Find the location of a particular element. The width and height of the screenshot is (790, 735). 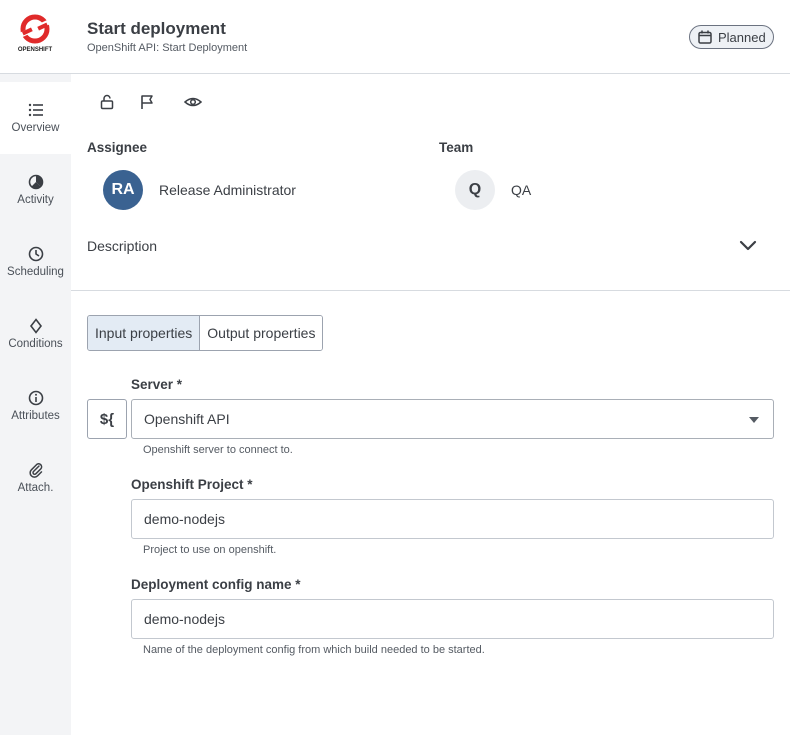

project-input: demo-nodejs is located at coordinates (452, 519).